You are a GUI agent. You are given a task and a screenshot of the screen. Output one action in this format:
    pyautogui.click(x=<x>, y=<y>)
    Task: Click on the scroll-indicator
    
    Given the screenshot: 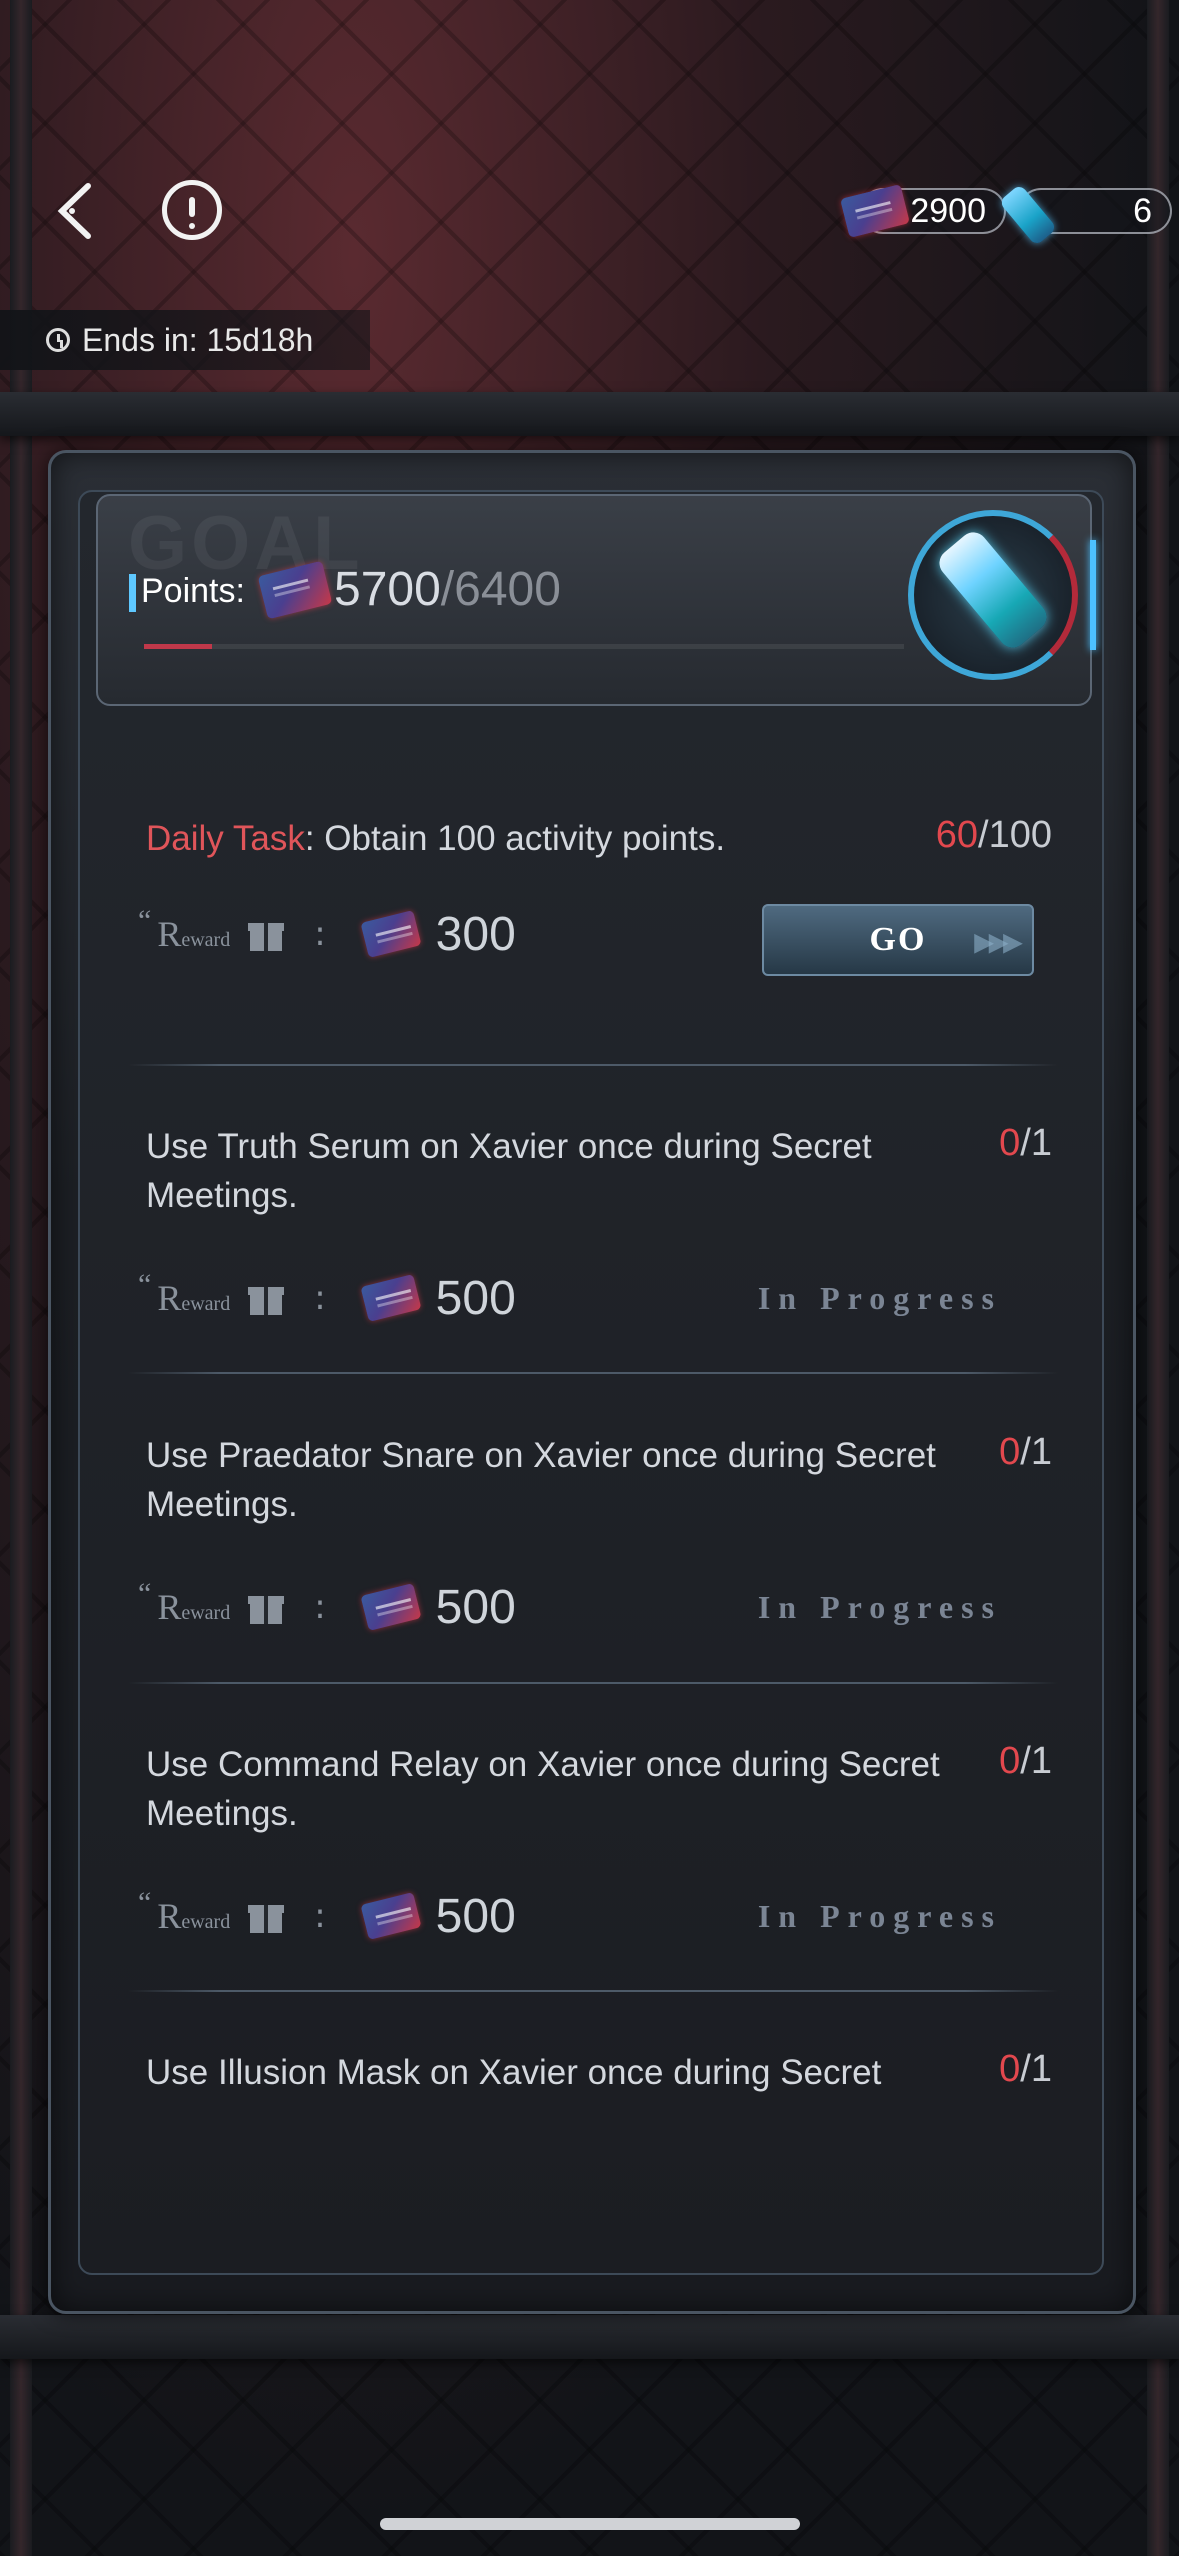 What is the action you would take?
    pyautogui.click(x=1093, y=595)
    